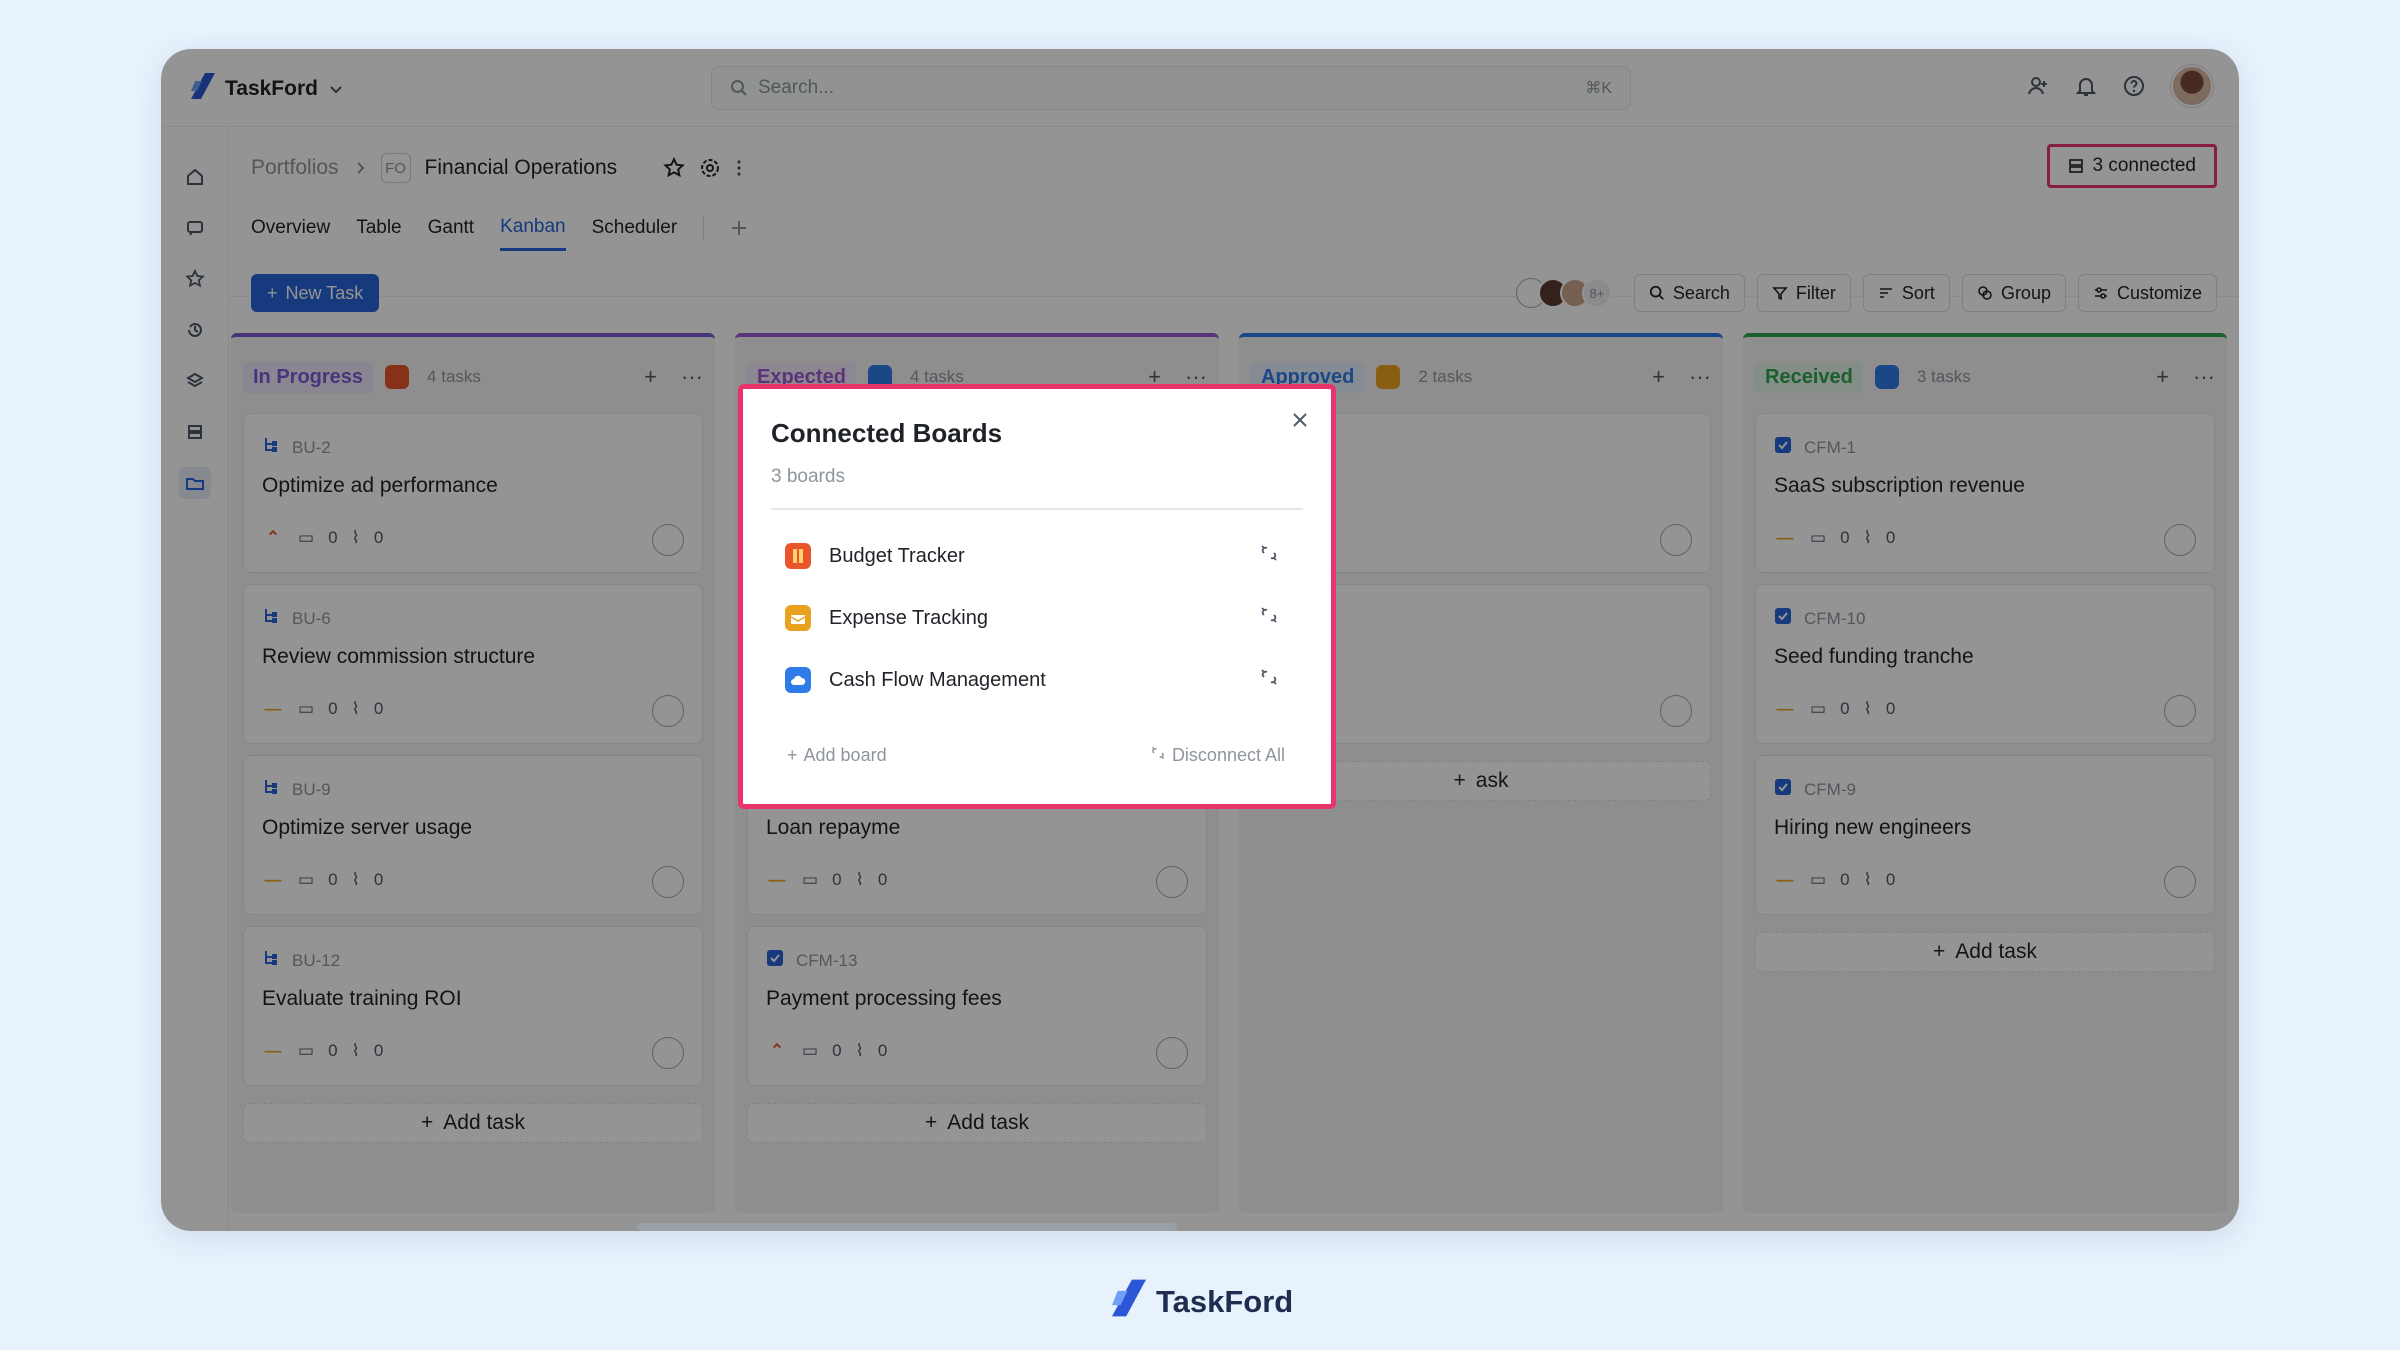 Image resolution: width=2400 pixels, height=1350 pixels. I want to click on plus-icon: +, so click(792, 755).